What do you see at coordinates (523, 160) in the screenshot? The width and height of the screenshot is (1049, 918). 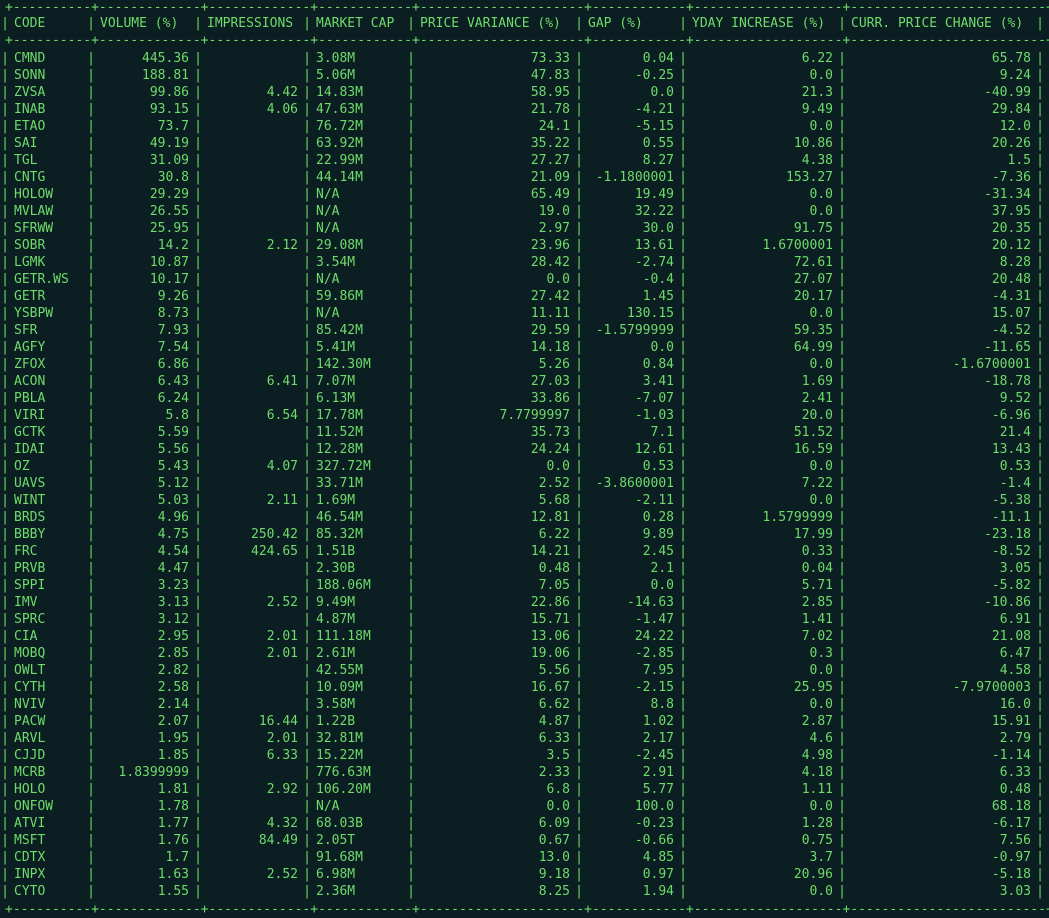 I see `table-row: | | | | | | | | | TGL 31.09 22.99M 27.27 8.27 4.38 1.5` at bounding box center [523, 160].